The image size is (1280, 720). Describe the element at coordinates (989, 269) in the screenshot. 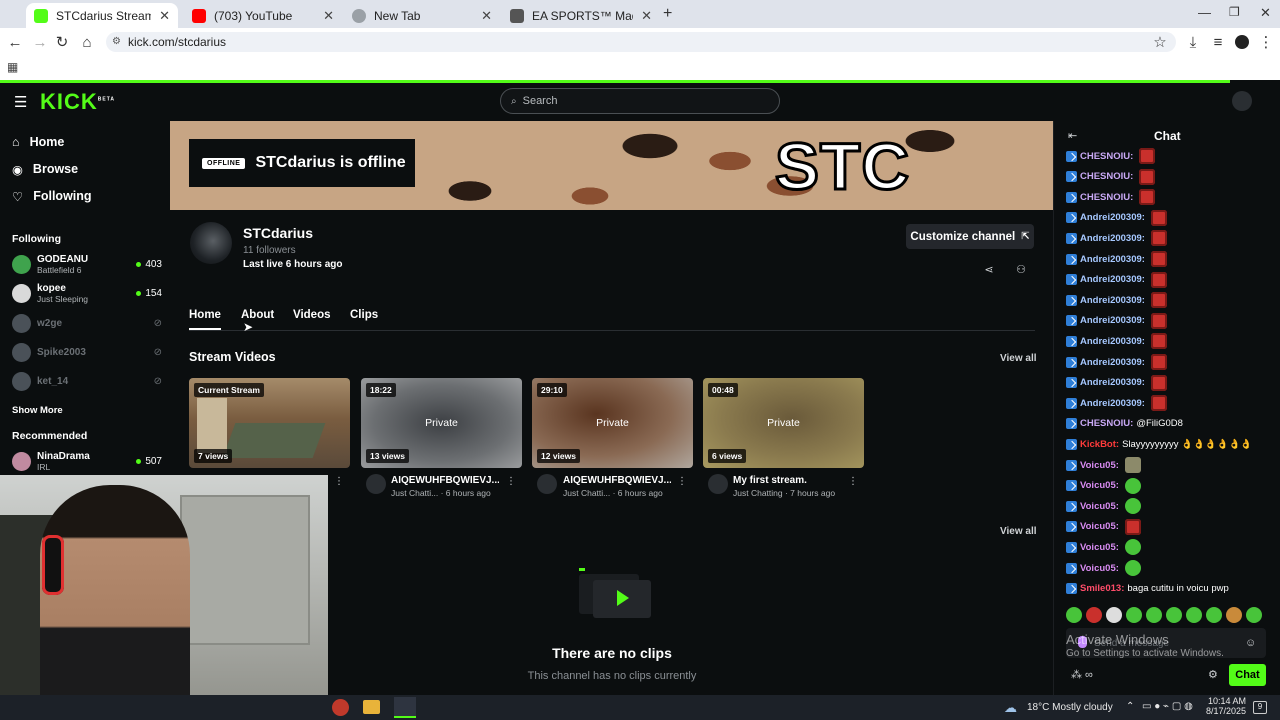

I see `share-icon: ⋖` at that location.